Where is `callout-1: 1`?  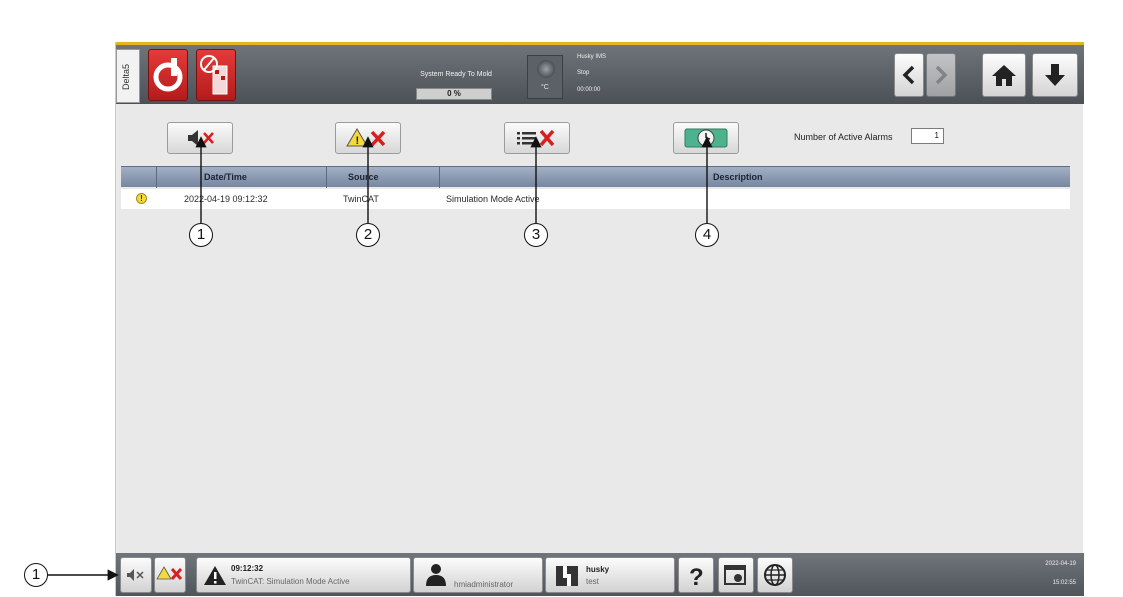
callout-1: 1 is located at coordinates (201, 235).